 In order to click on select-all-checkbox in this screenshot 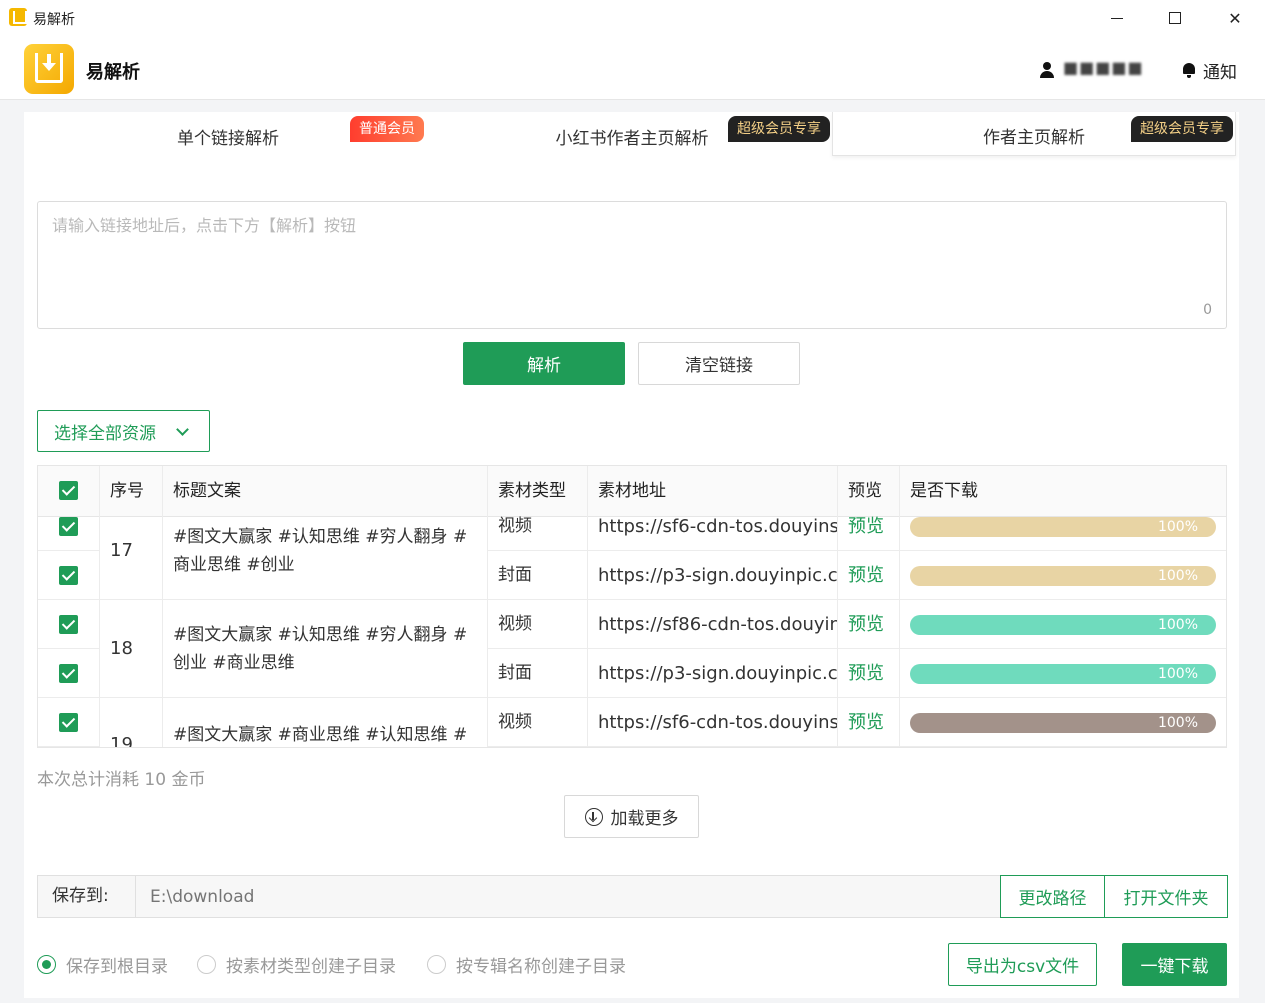, I will do `click(68, 490)`.